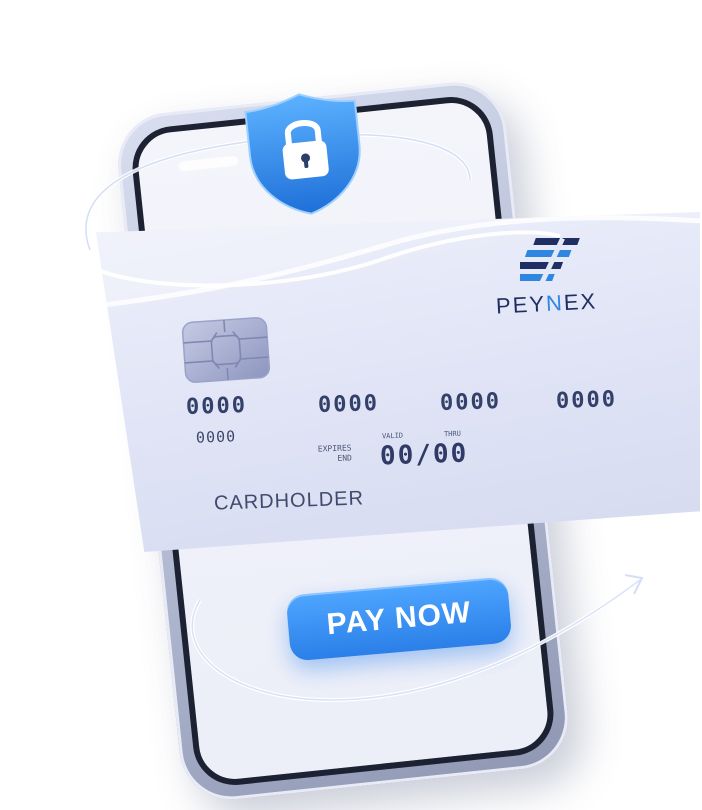  Describe the element at coordinates (345, 458) in the screenshot. I see `expires-label-line2: END` at that location.